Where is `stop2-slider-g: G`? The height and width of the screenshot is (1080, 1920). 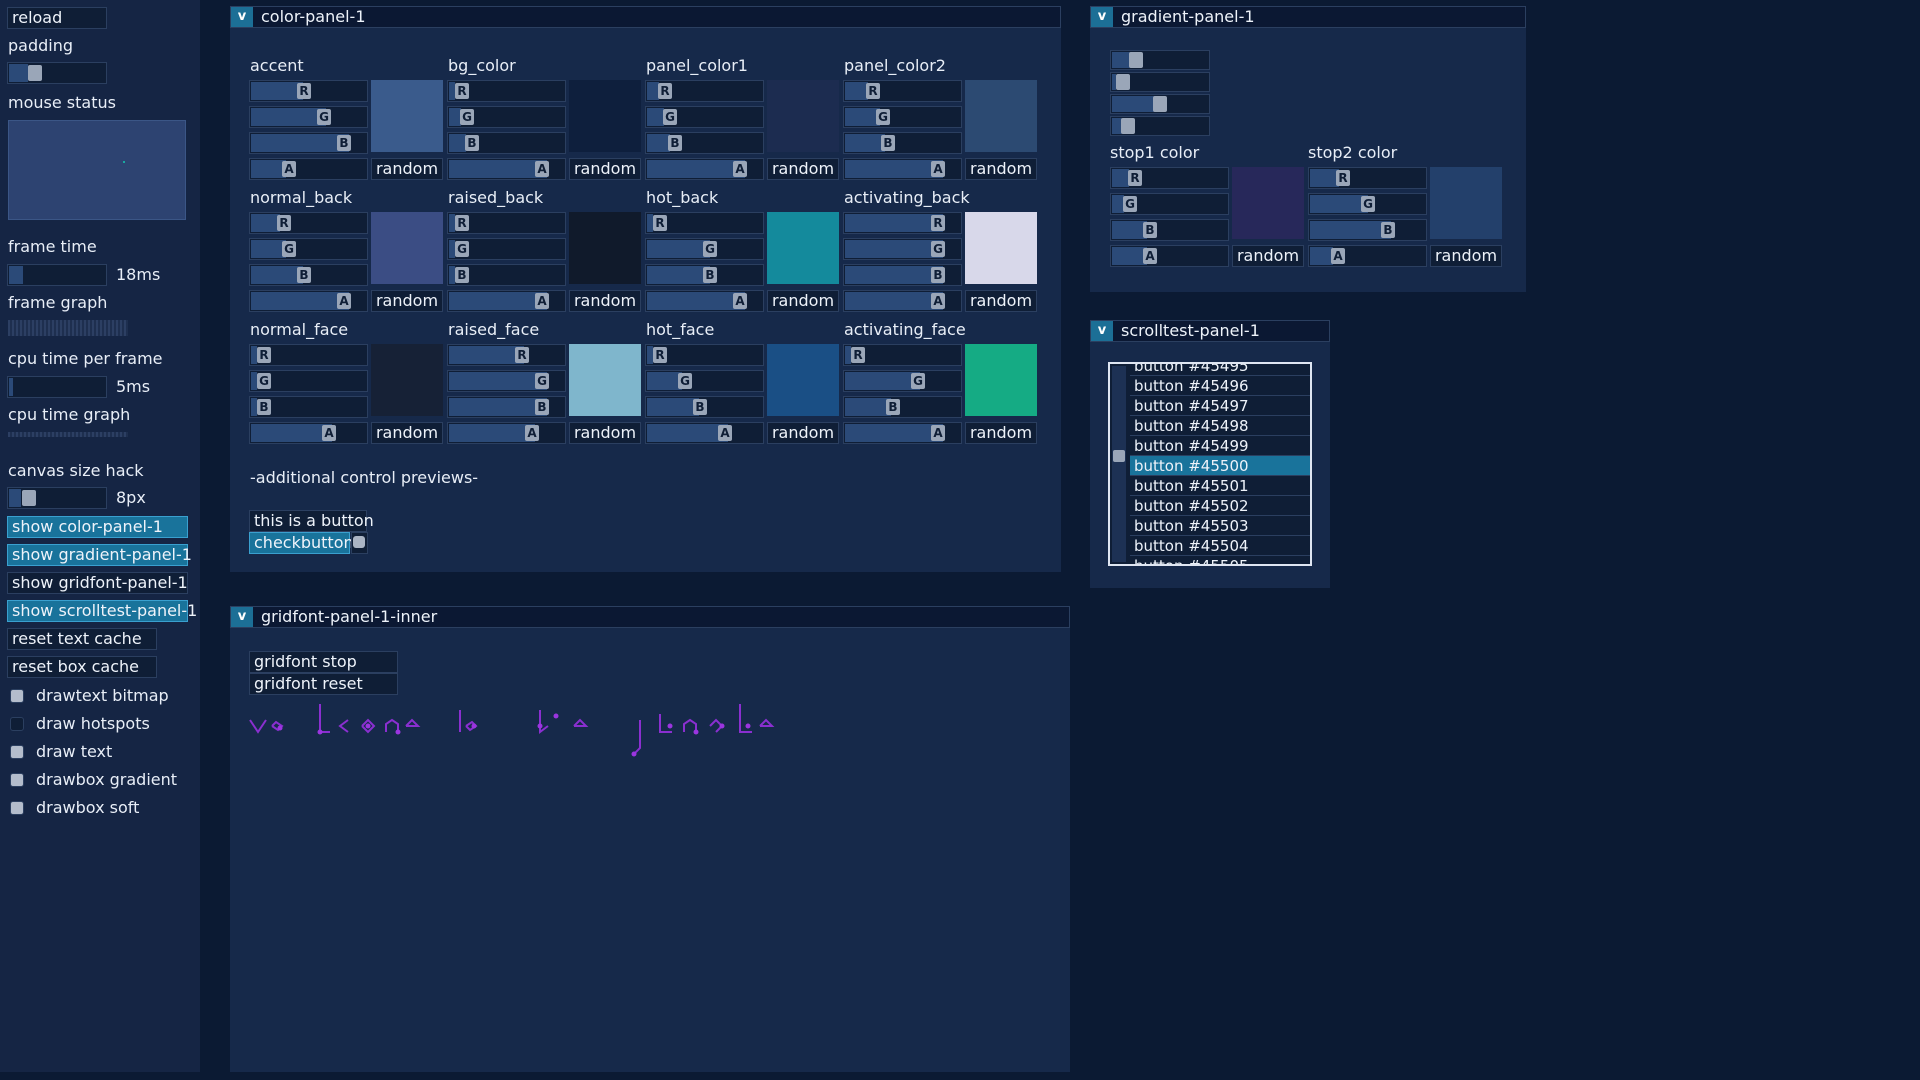 stop2-slider-g: G is located at coordinates (1367, 204).